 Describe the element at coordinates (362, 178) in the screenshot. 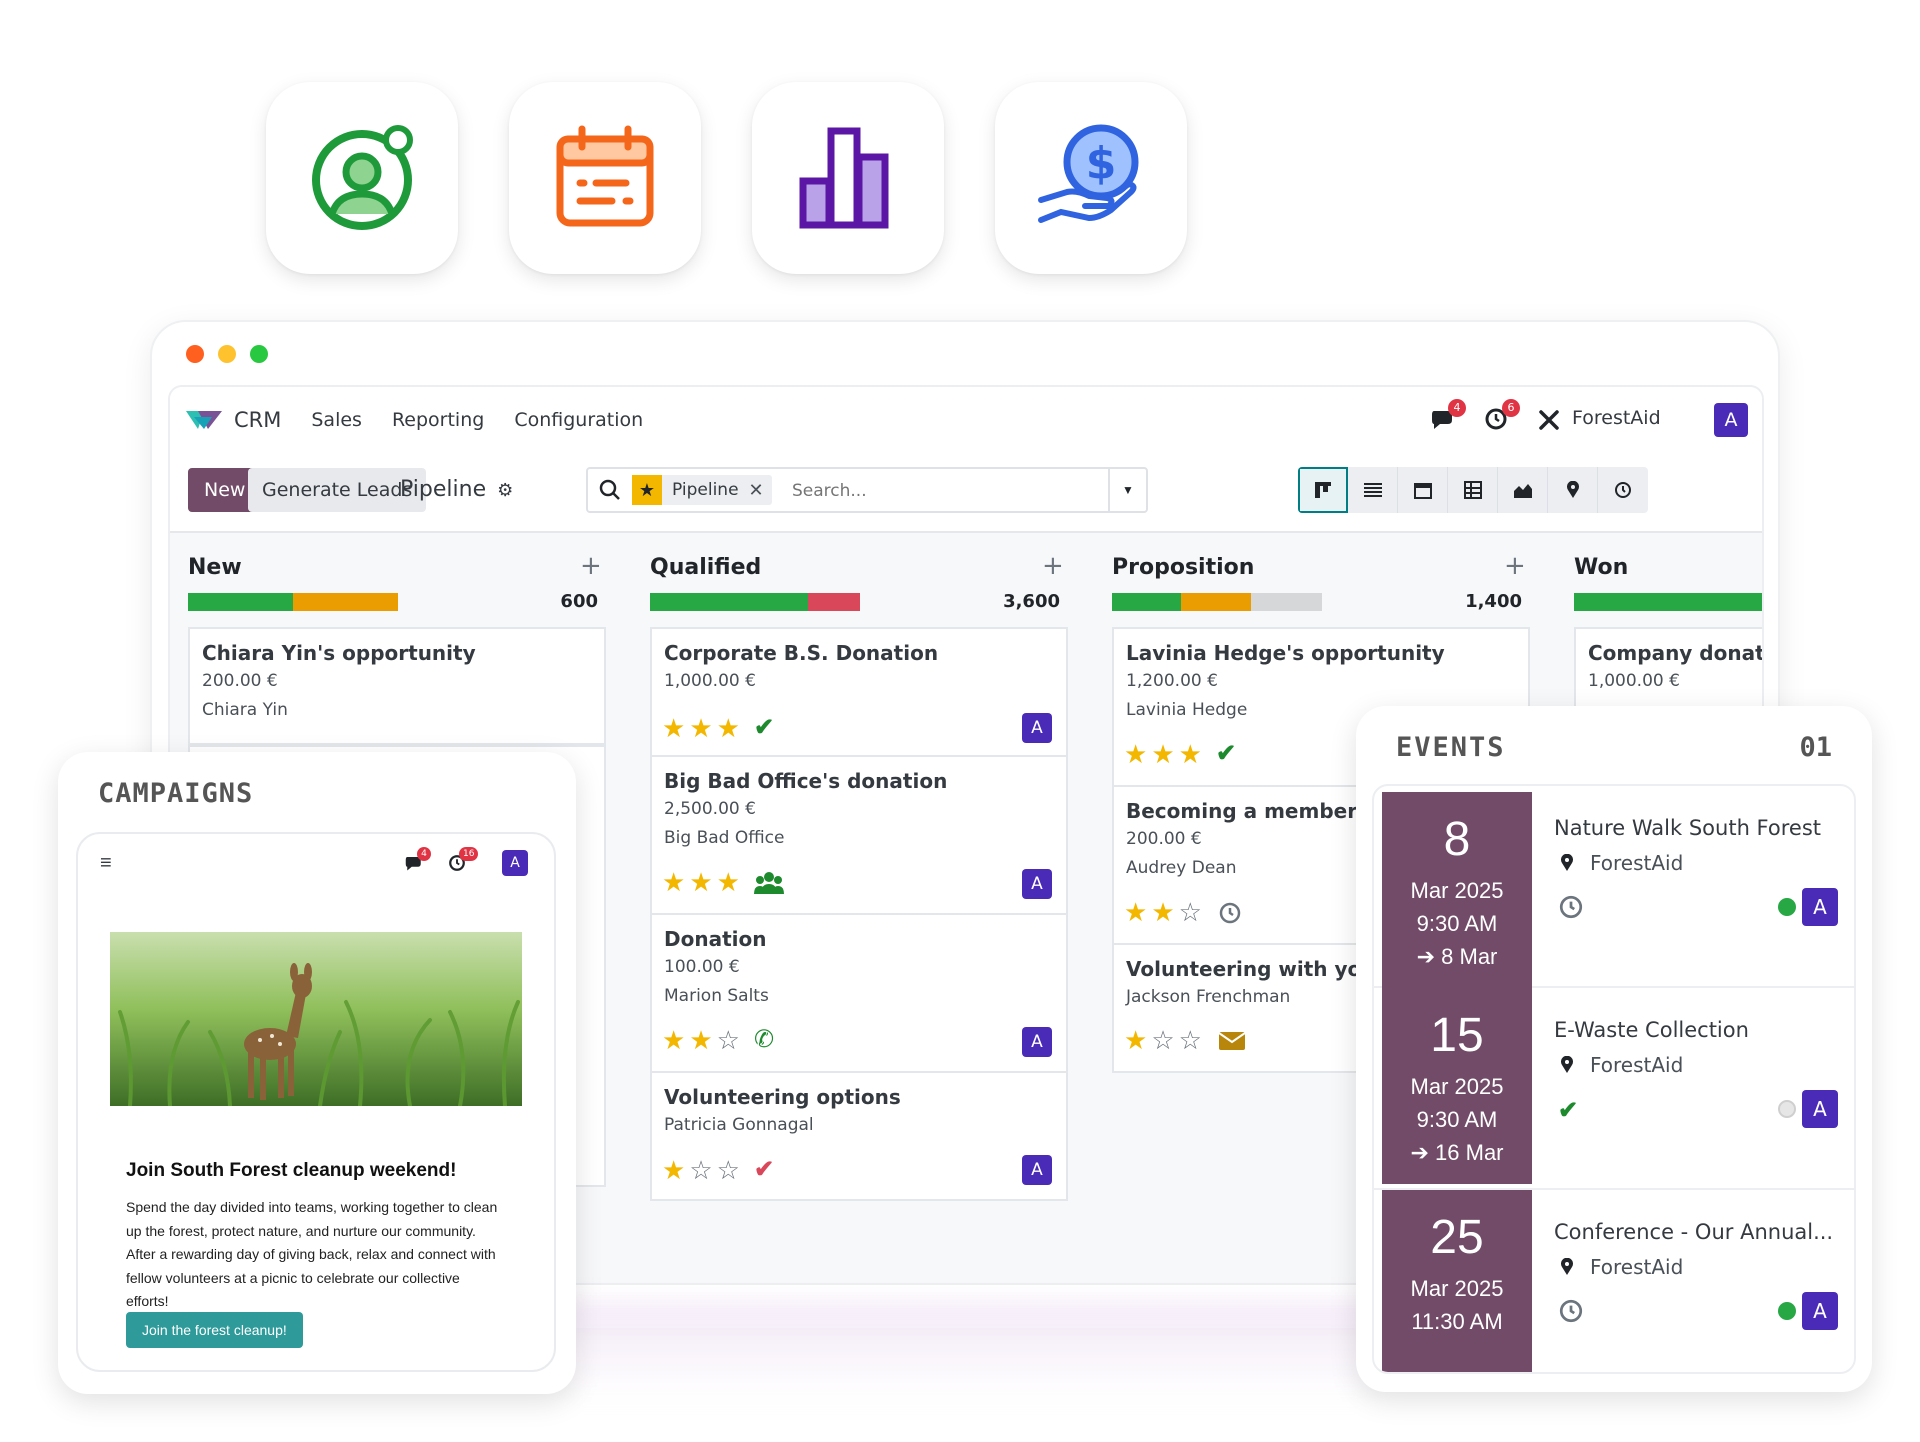

I see `contacts-app-tile` at that location.